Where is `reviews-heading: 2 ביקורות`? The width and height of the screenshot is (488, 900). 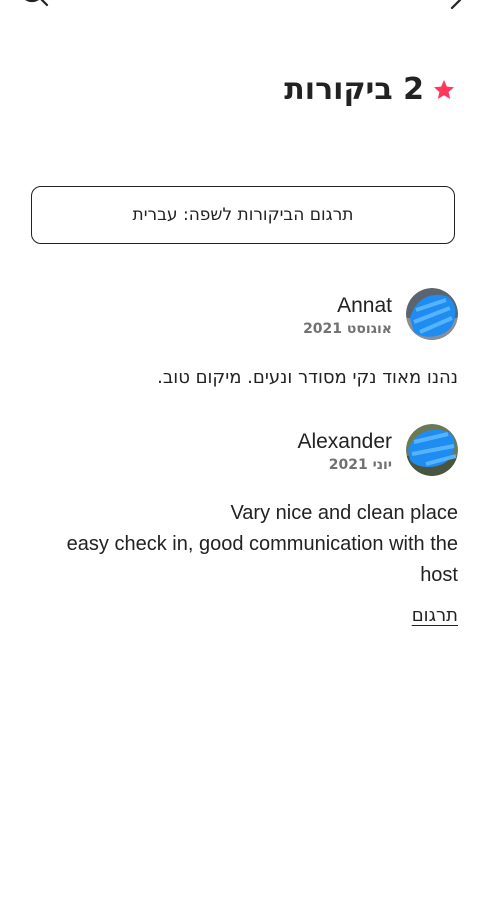
reviews-heading: 2 ביקורות is located at coordinates (370, 89).